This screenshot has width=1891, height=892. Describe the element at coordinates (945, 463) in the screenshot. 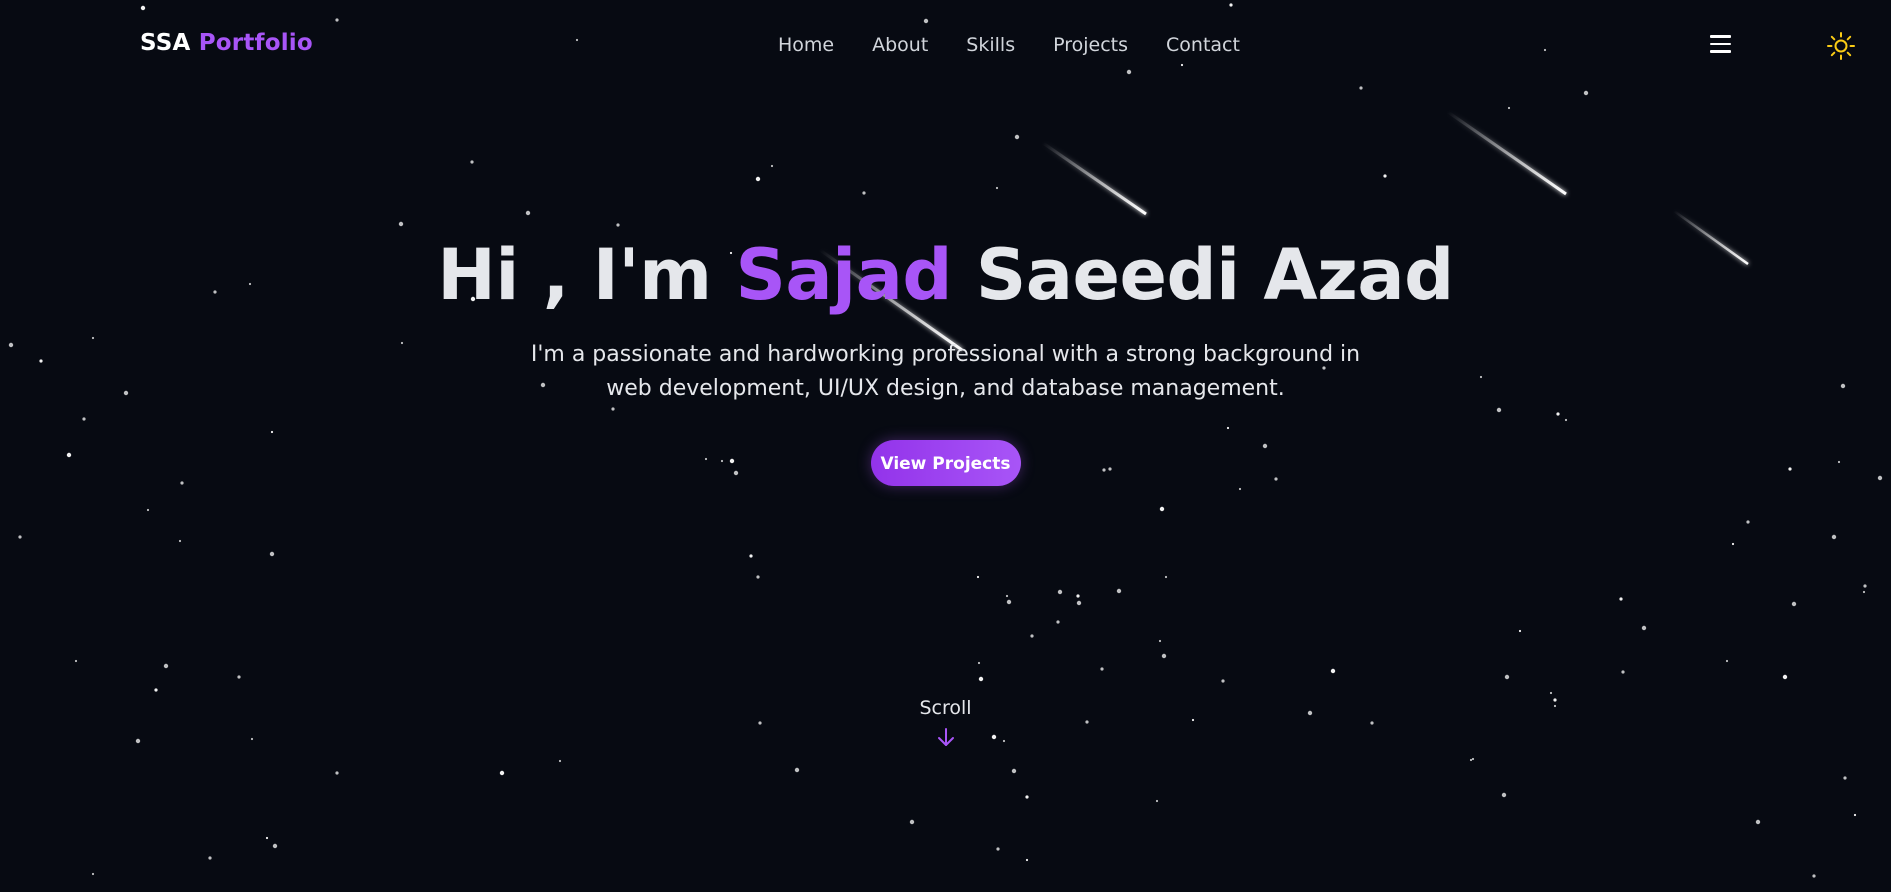

I see `view-projects-button: View Projects` at that location.